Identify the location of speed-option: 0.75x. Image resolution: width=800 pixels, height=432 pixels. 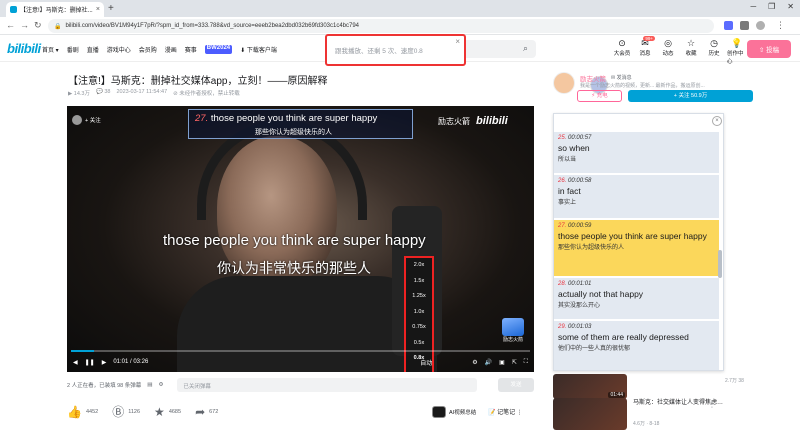
(419, 328).